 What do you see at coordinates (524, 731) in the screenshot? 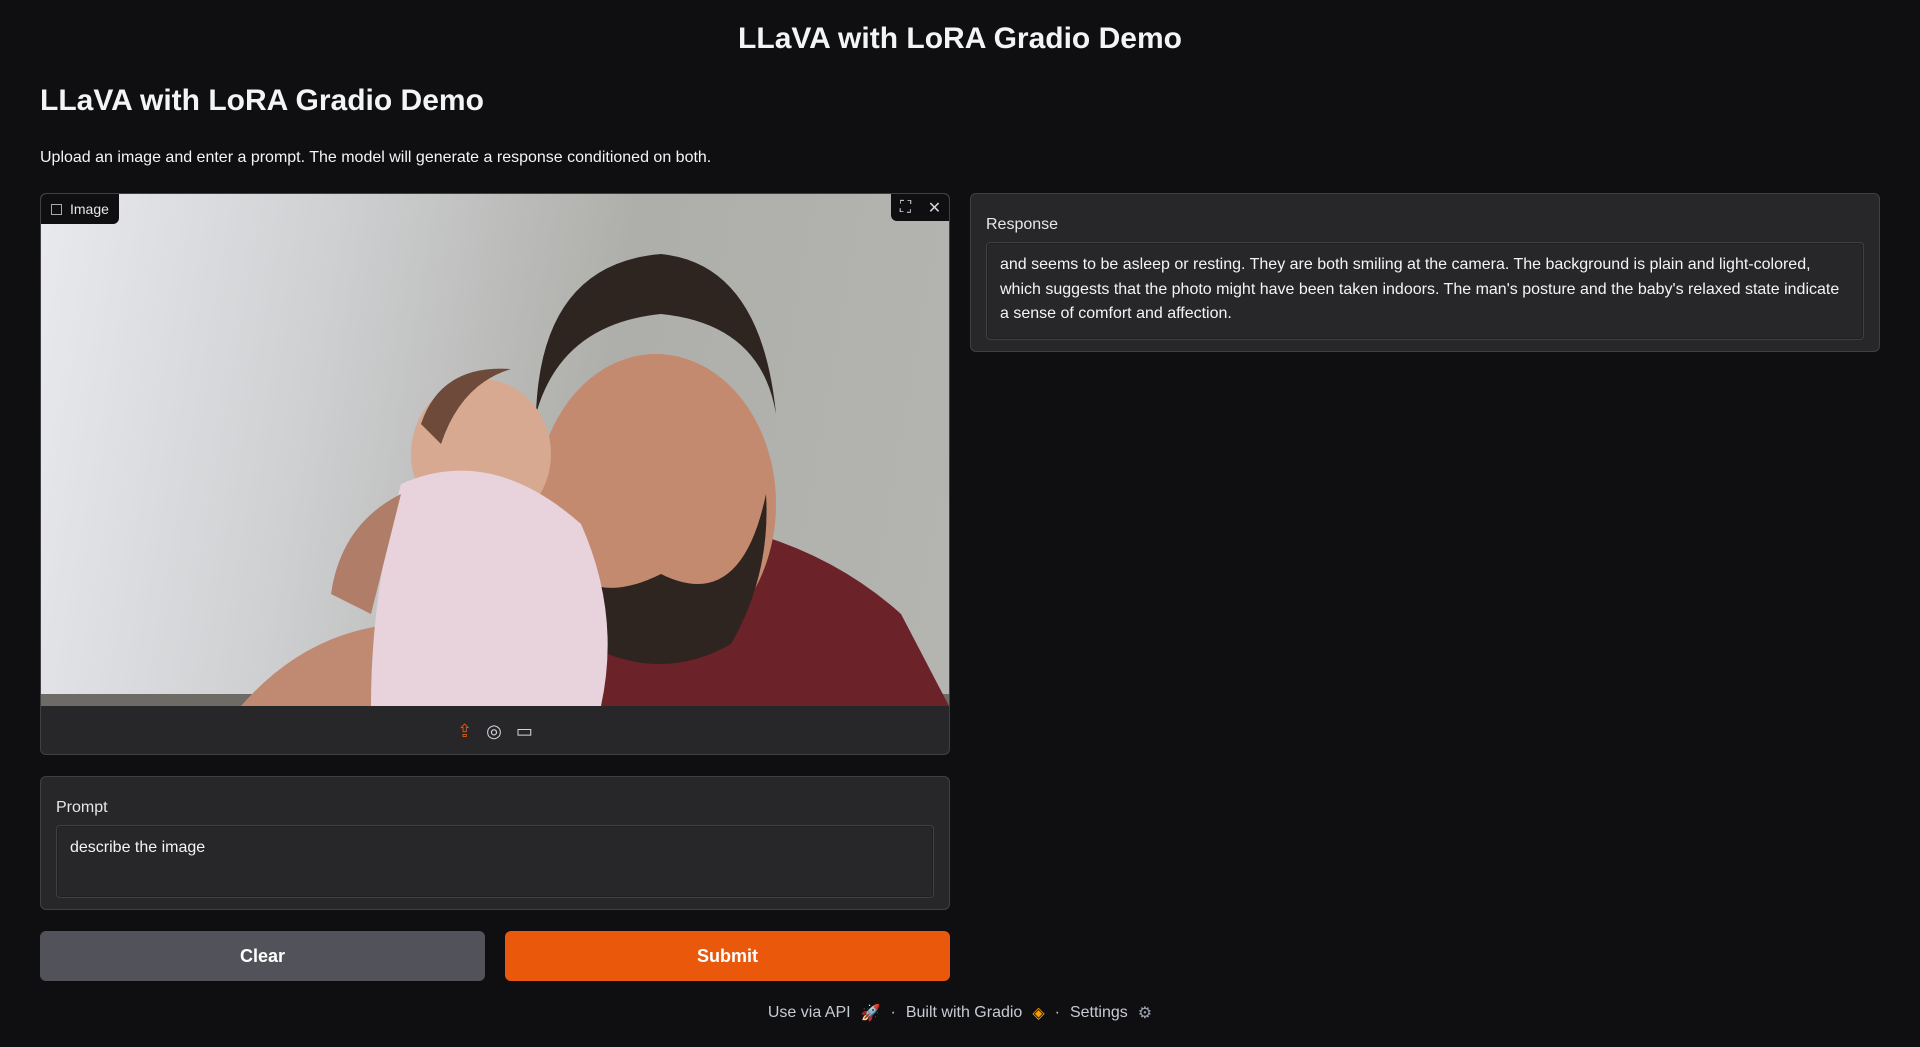
I see `clipboard-icon: ▭` at bounding box center [524, 731].